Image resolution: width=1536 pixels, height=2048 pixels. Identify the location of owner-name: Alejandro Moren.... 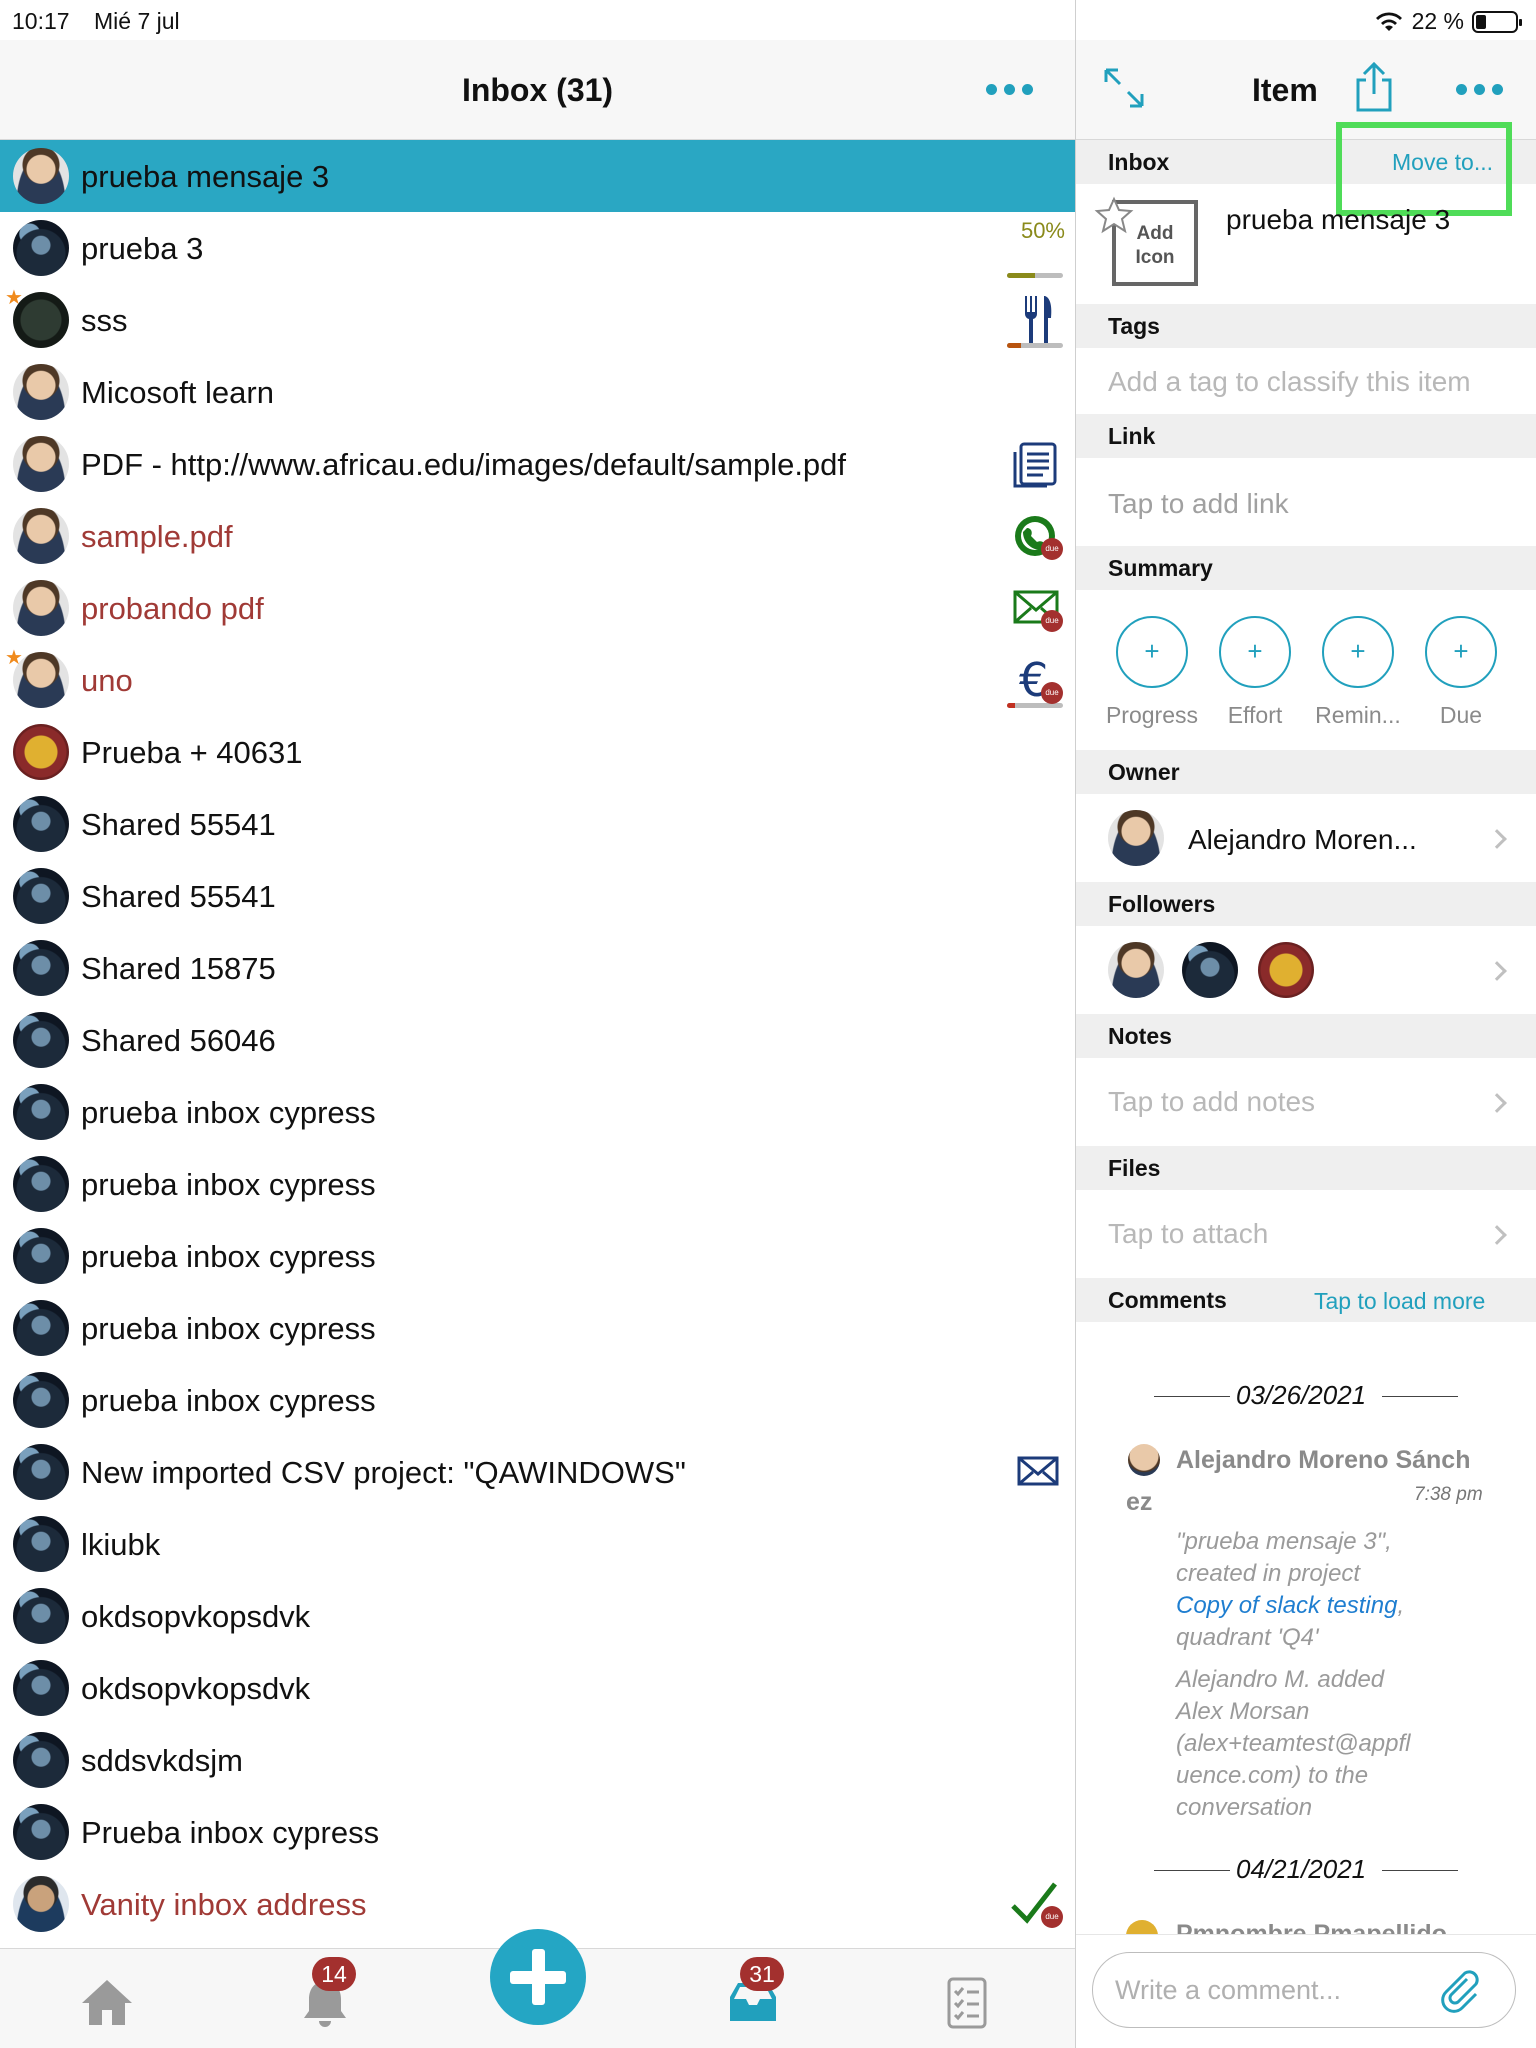
(1302, 839).